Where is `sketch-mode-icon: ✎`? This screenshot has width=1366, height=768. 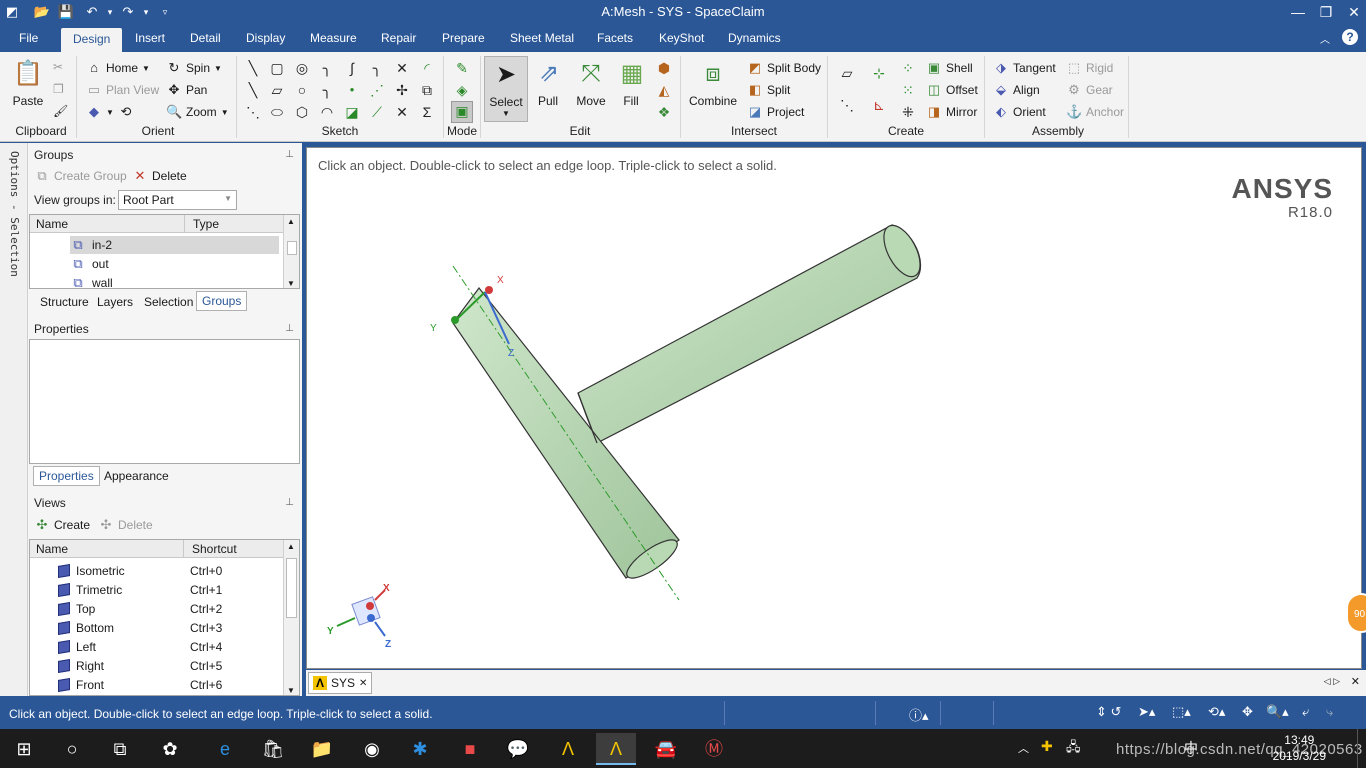 sketch-mode-icon: ✎ is located at coordinates (462, 68).